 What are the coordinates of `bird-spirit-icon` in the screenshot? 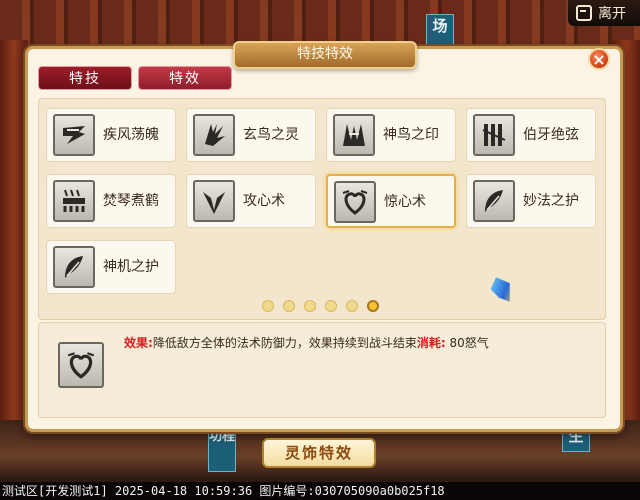 It's located at (214, 135).